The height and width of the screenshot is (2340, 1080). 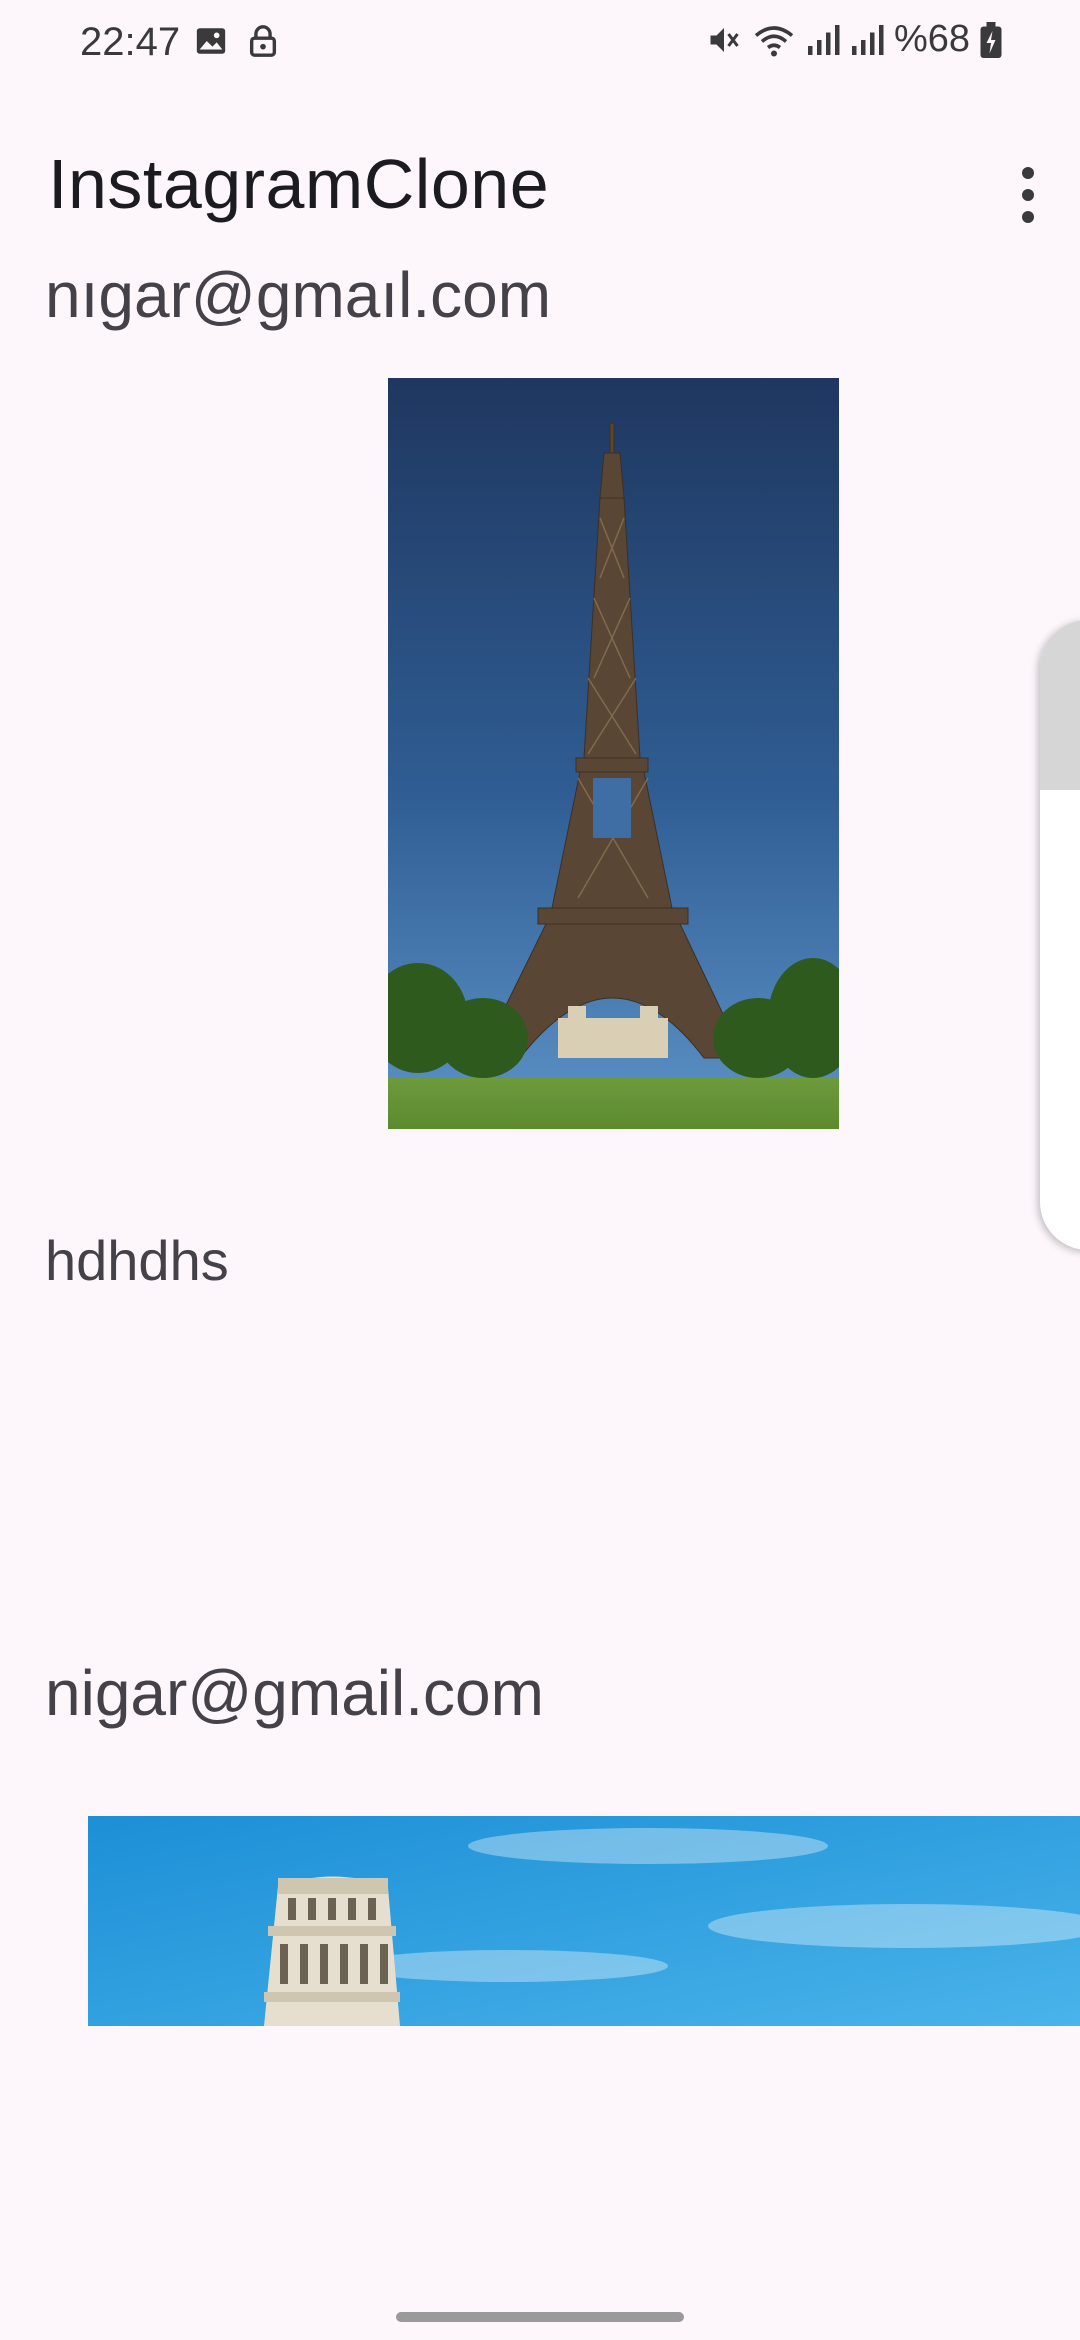 What do you see at coordinates (236, 41) in the screenshot?
I see `status-notification-icons` at bounding box center [236, 41].